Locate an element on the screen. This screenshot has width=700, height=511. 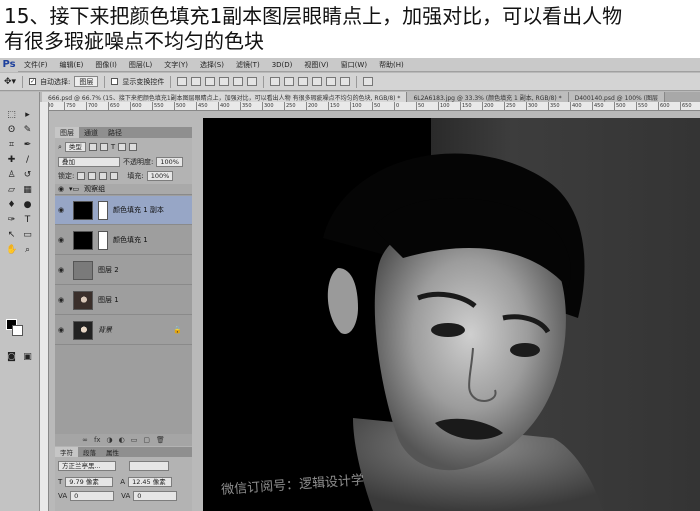
tab-properties: 属性 is located at coordinates (112, 452).